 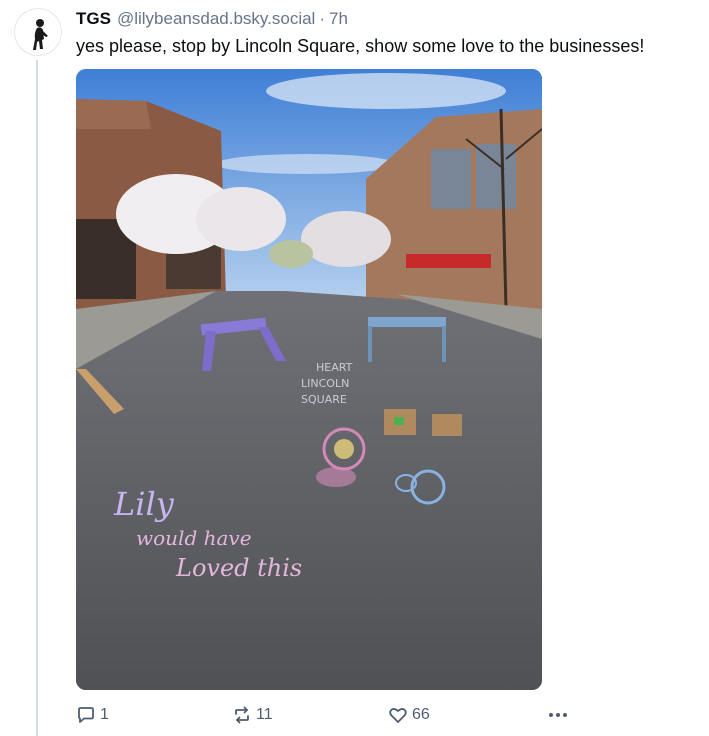 What do you see at coordinates (104, 714) in the screenshot?
I see `reply-count: 1` at bounding box center [104, 714].